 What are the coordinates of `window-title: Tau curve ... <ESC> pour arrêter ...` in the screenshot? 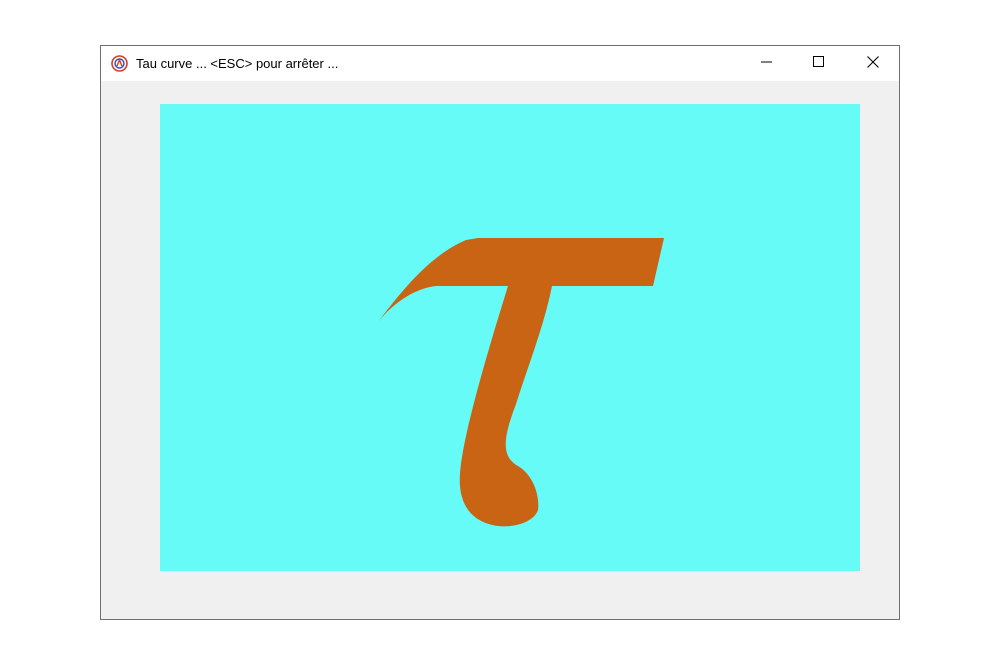 It's located at (237, 63).